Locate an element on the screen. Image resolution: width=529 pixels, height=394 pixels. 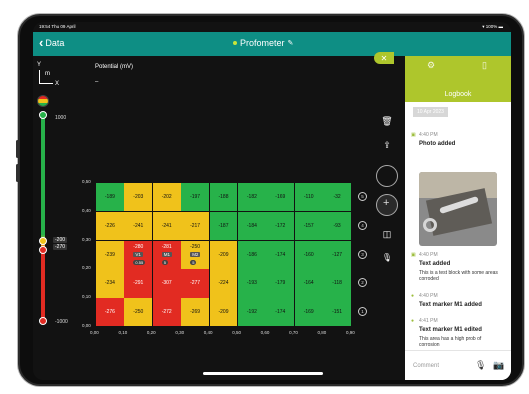
y-tick-label: 0,10 is located at coordinates (86, 297).